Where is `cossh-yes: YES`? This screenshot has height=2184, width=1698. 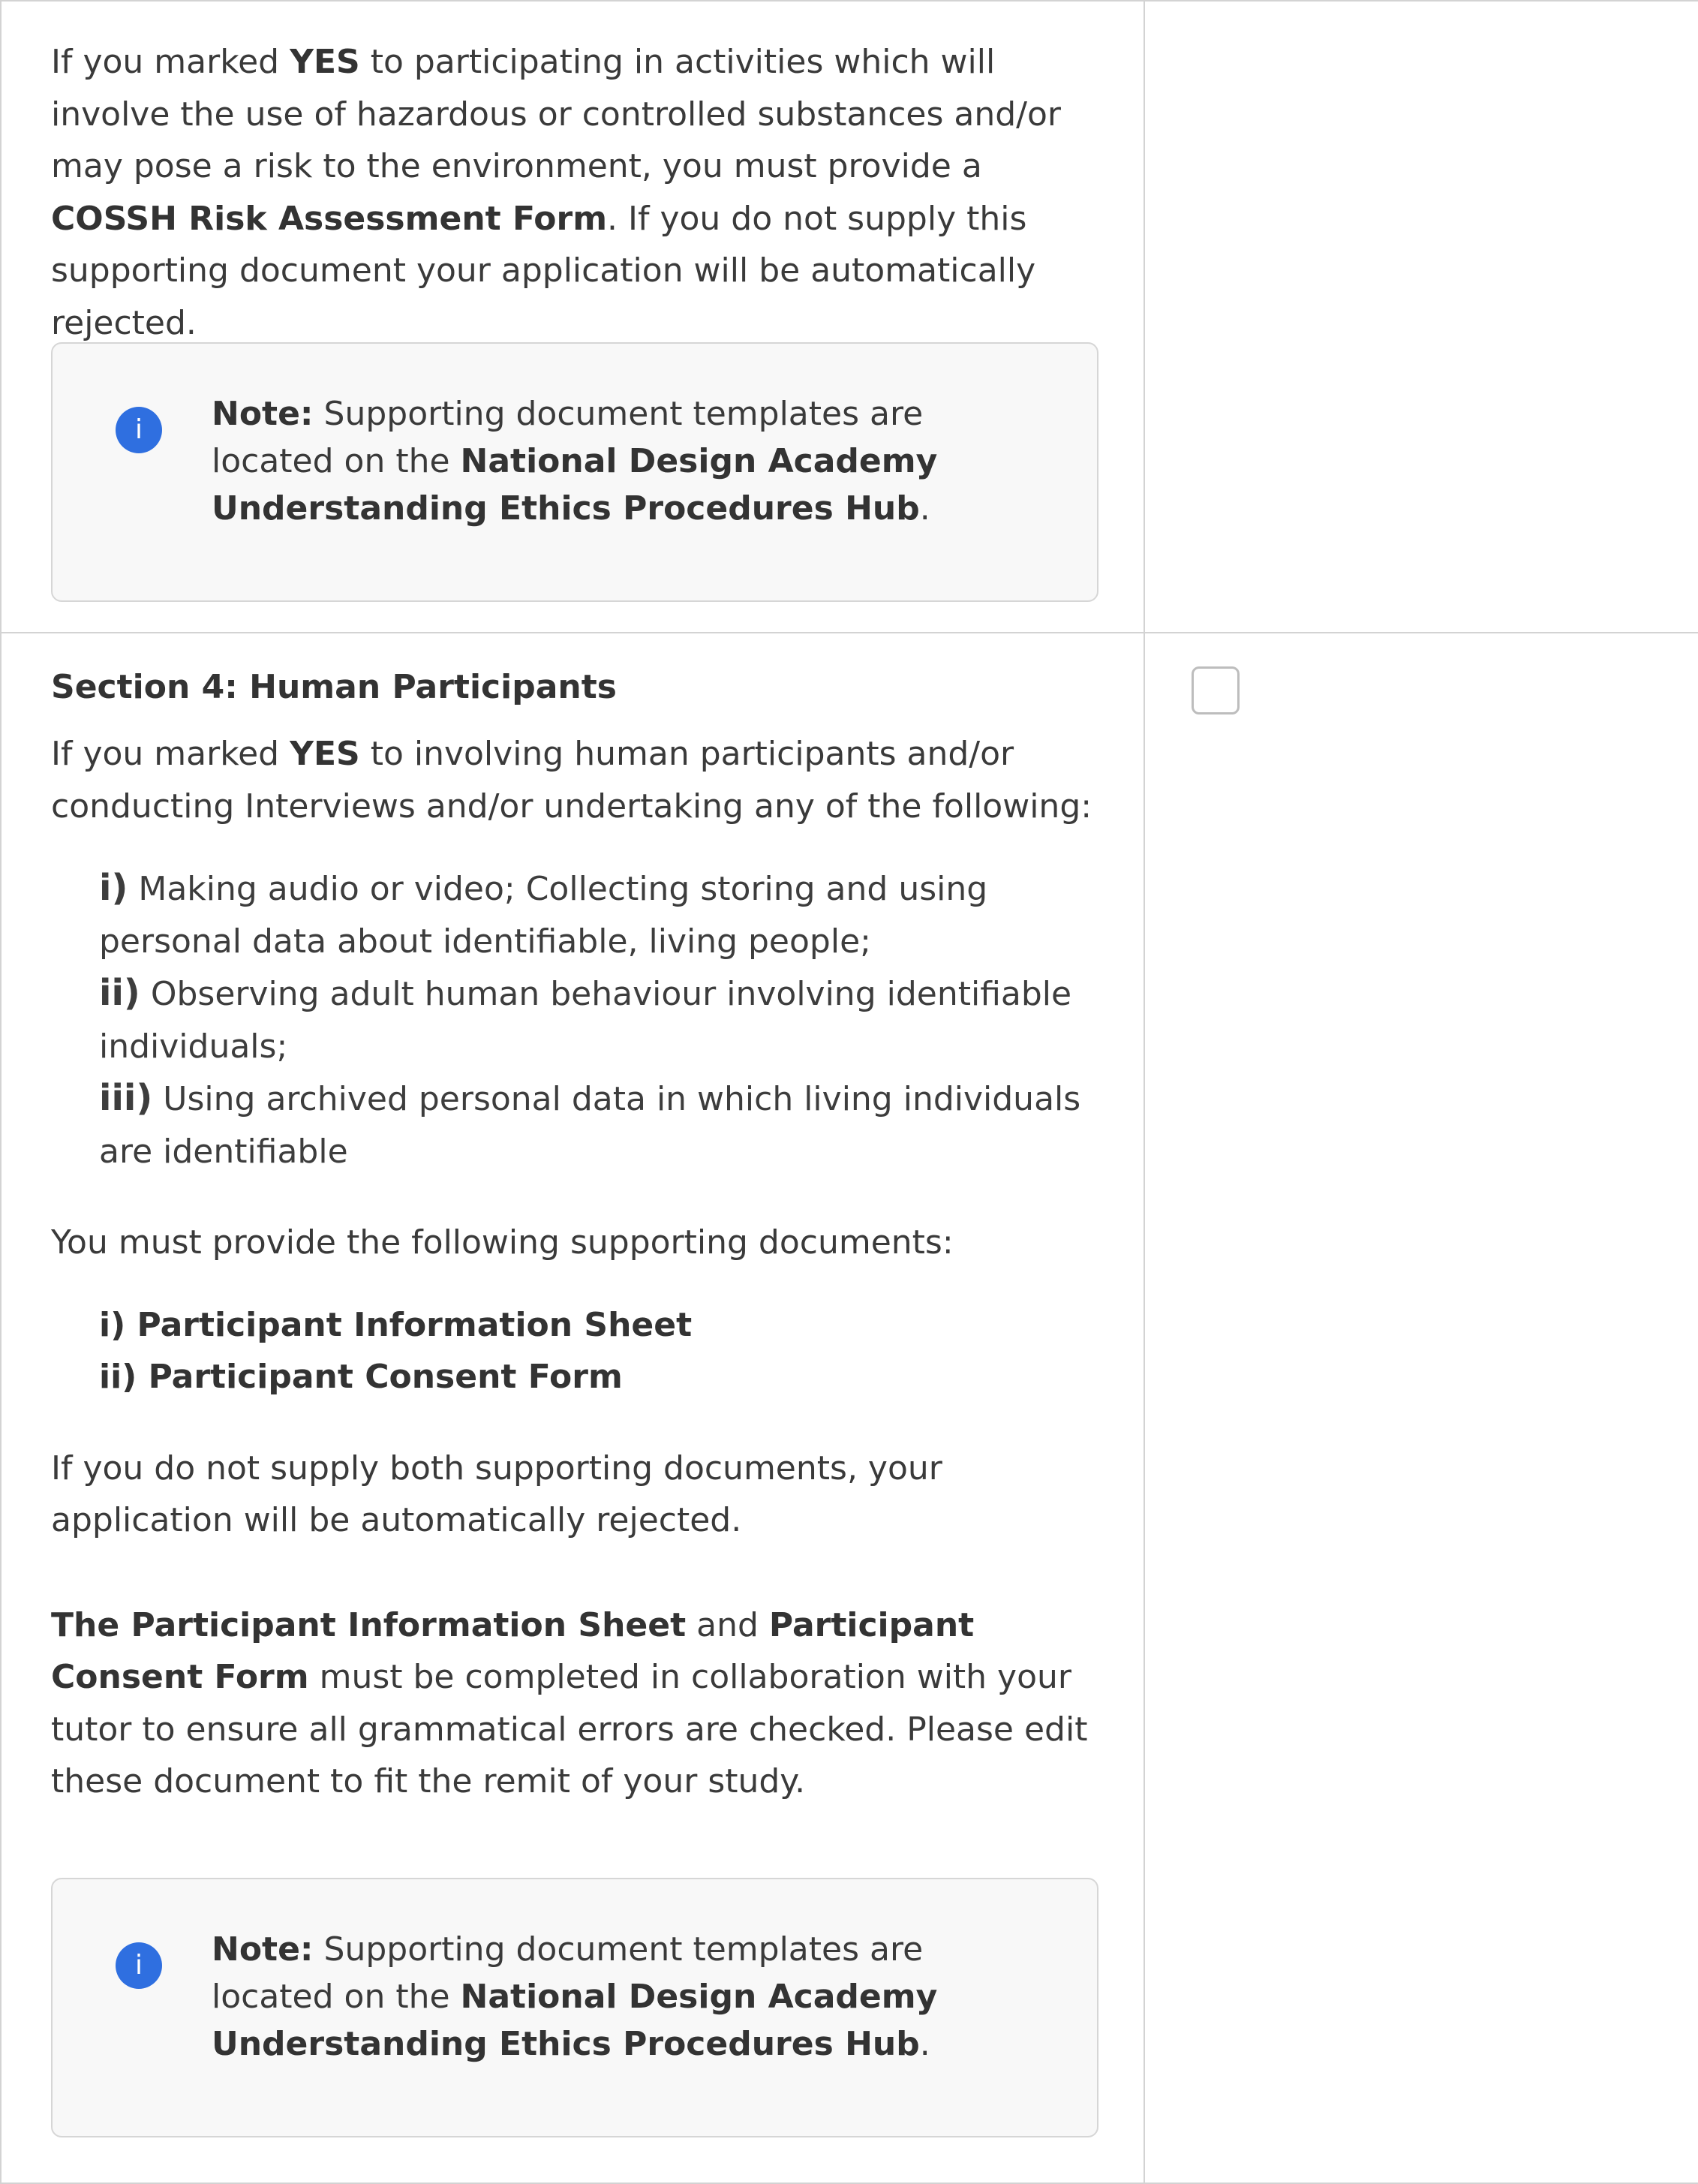 cossh-yes: YES is located at coordinates (325, 62).